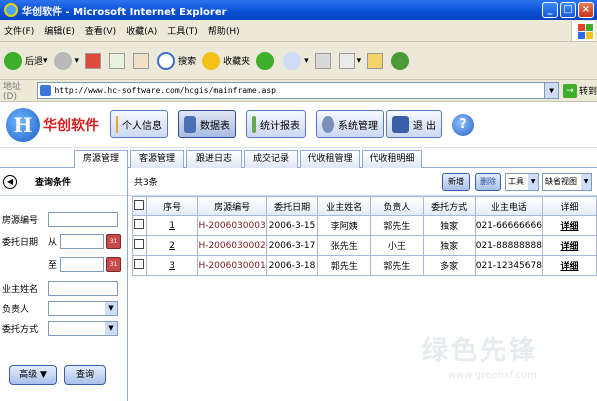  What do you see at coordinates (463, 125) in the screenshot?
I see `help-icon: ?` at bounding box center [463, 125].